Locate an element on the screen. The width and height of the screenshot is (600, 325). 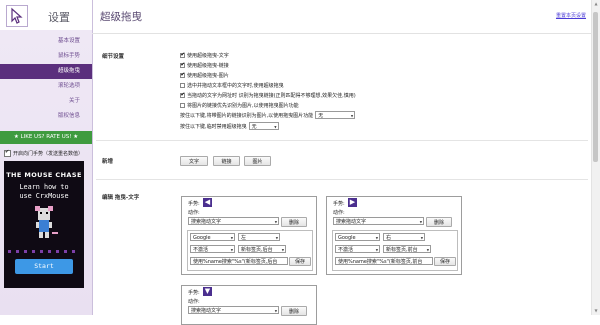
sidebar-title: 设置 is located at coordinates (59, 17).